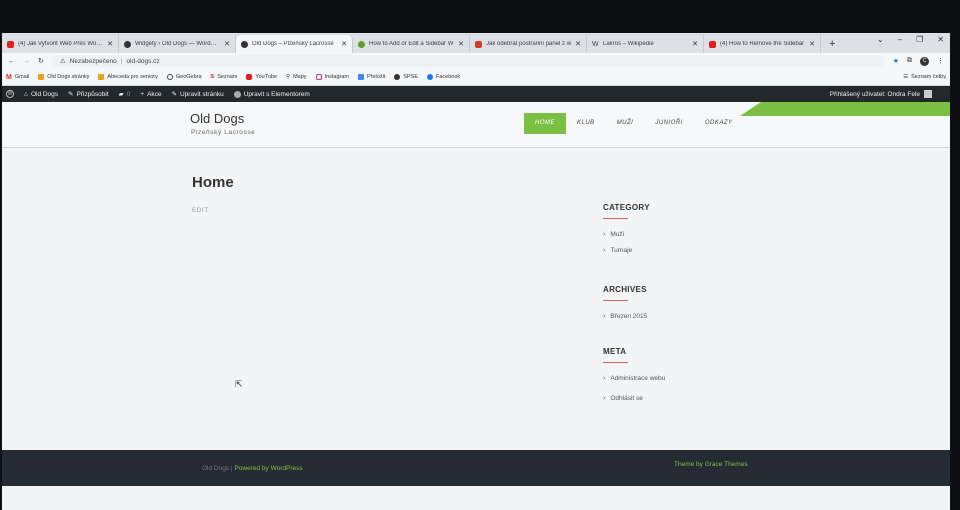  What do you see at coordinates (60, 44) in the screenshot?
I see `browser-tab: (4) Jak Vytvořit Web Přes WordP ✕` at bounding box center [60, 44].